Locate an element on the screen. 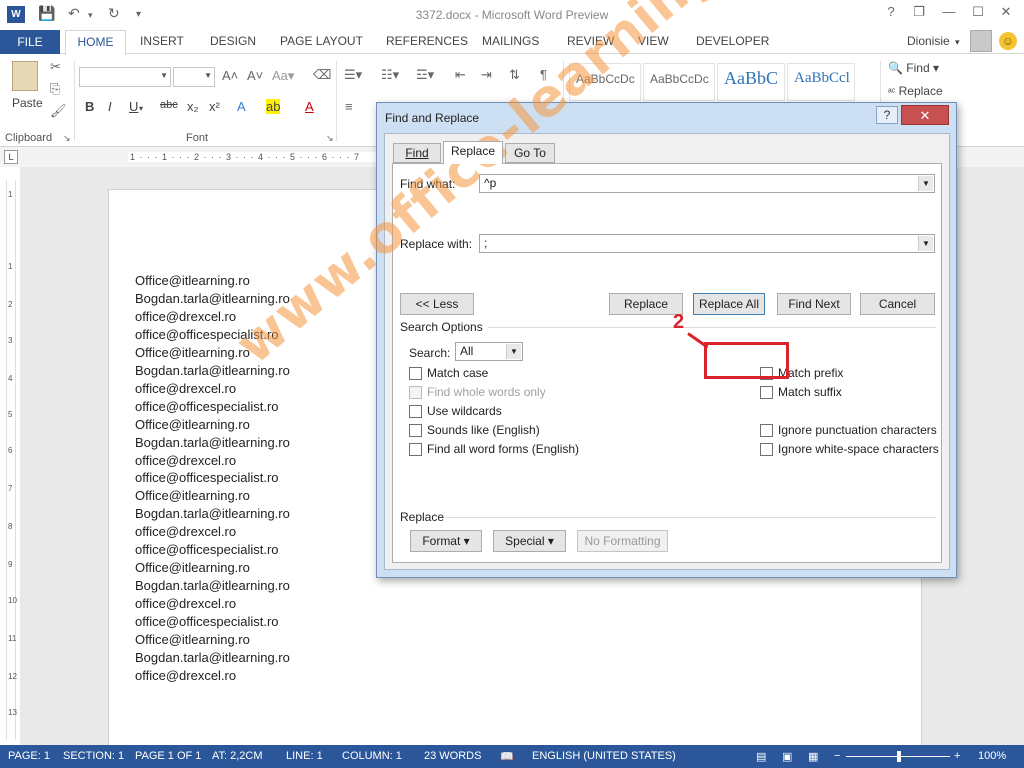  status-column: COLUMN: 1 is located at coordinates (372, 756).